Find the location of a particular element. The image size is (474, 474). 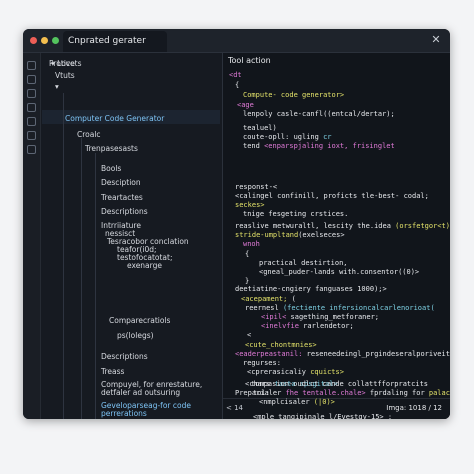

code-token: coute-opll: ugling is located at coordinates (283, 137).